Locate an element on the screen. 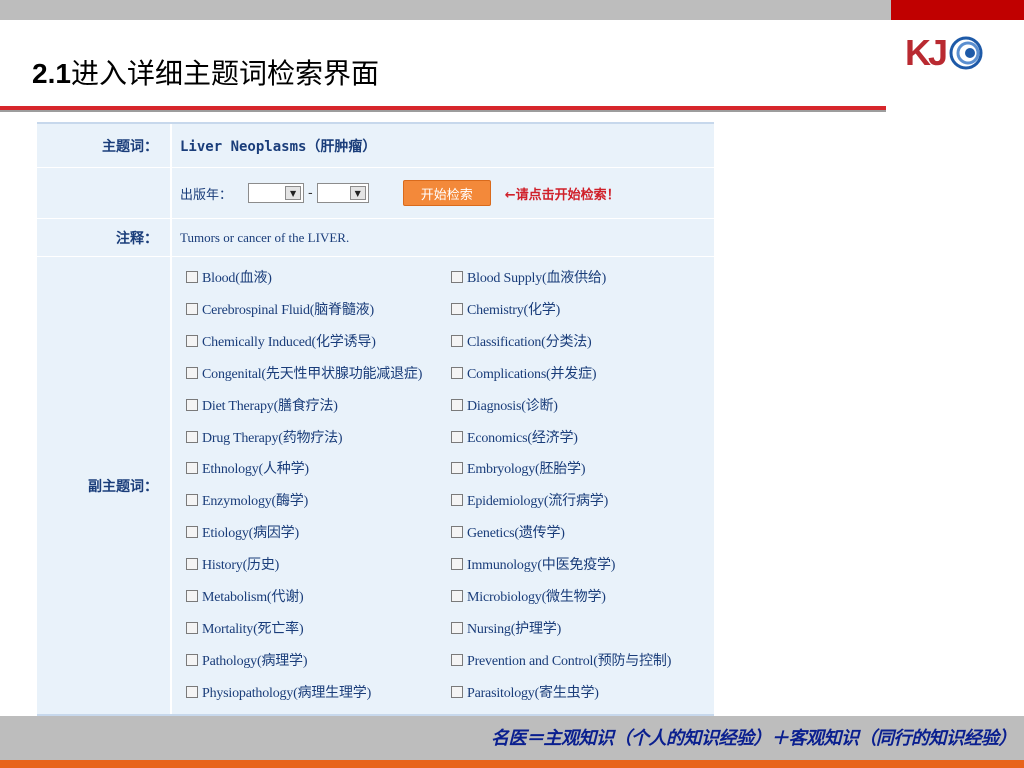 The image size is (1024, 768). subheading-option: Classification(分类法) is located at coordinates (521, 341).